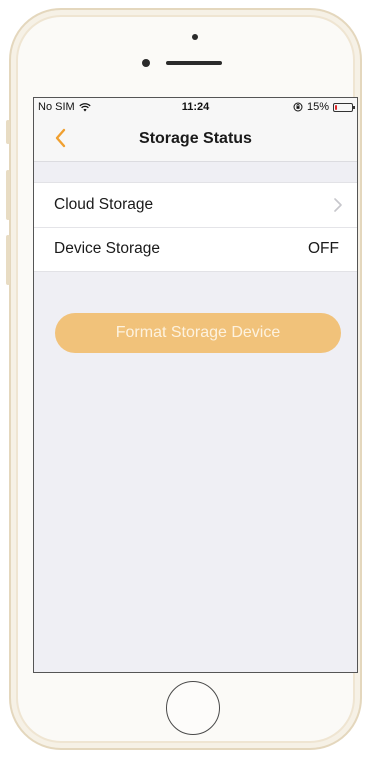 The width and height of the screenshot is (371, 758). What do you see at coordinates (317, 107) in the screenshot?
I see `battery-percent: 15%` at bounding box center [317, 107].